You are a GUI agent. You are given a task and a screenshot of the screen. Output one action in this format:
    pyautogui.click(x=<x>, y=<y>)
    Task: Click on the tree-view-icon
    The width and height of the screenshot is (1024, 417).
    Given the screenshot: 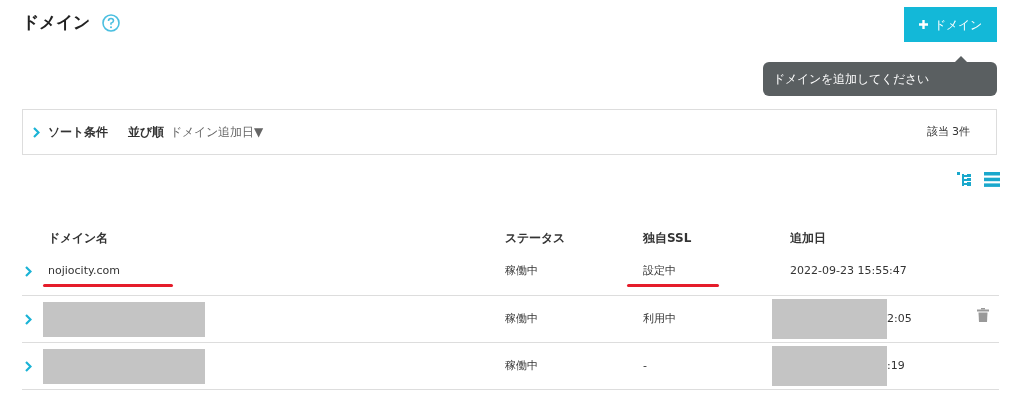 What is the action you would take?
    pyautogui.click(x=964, y=179)
    